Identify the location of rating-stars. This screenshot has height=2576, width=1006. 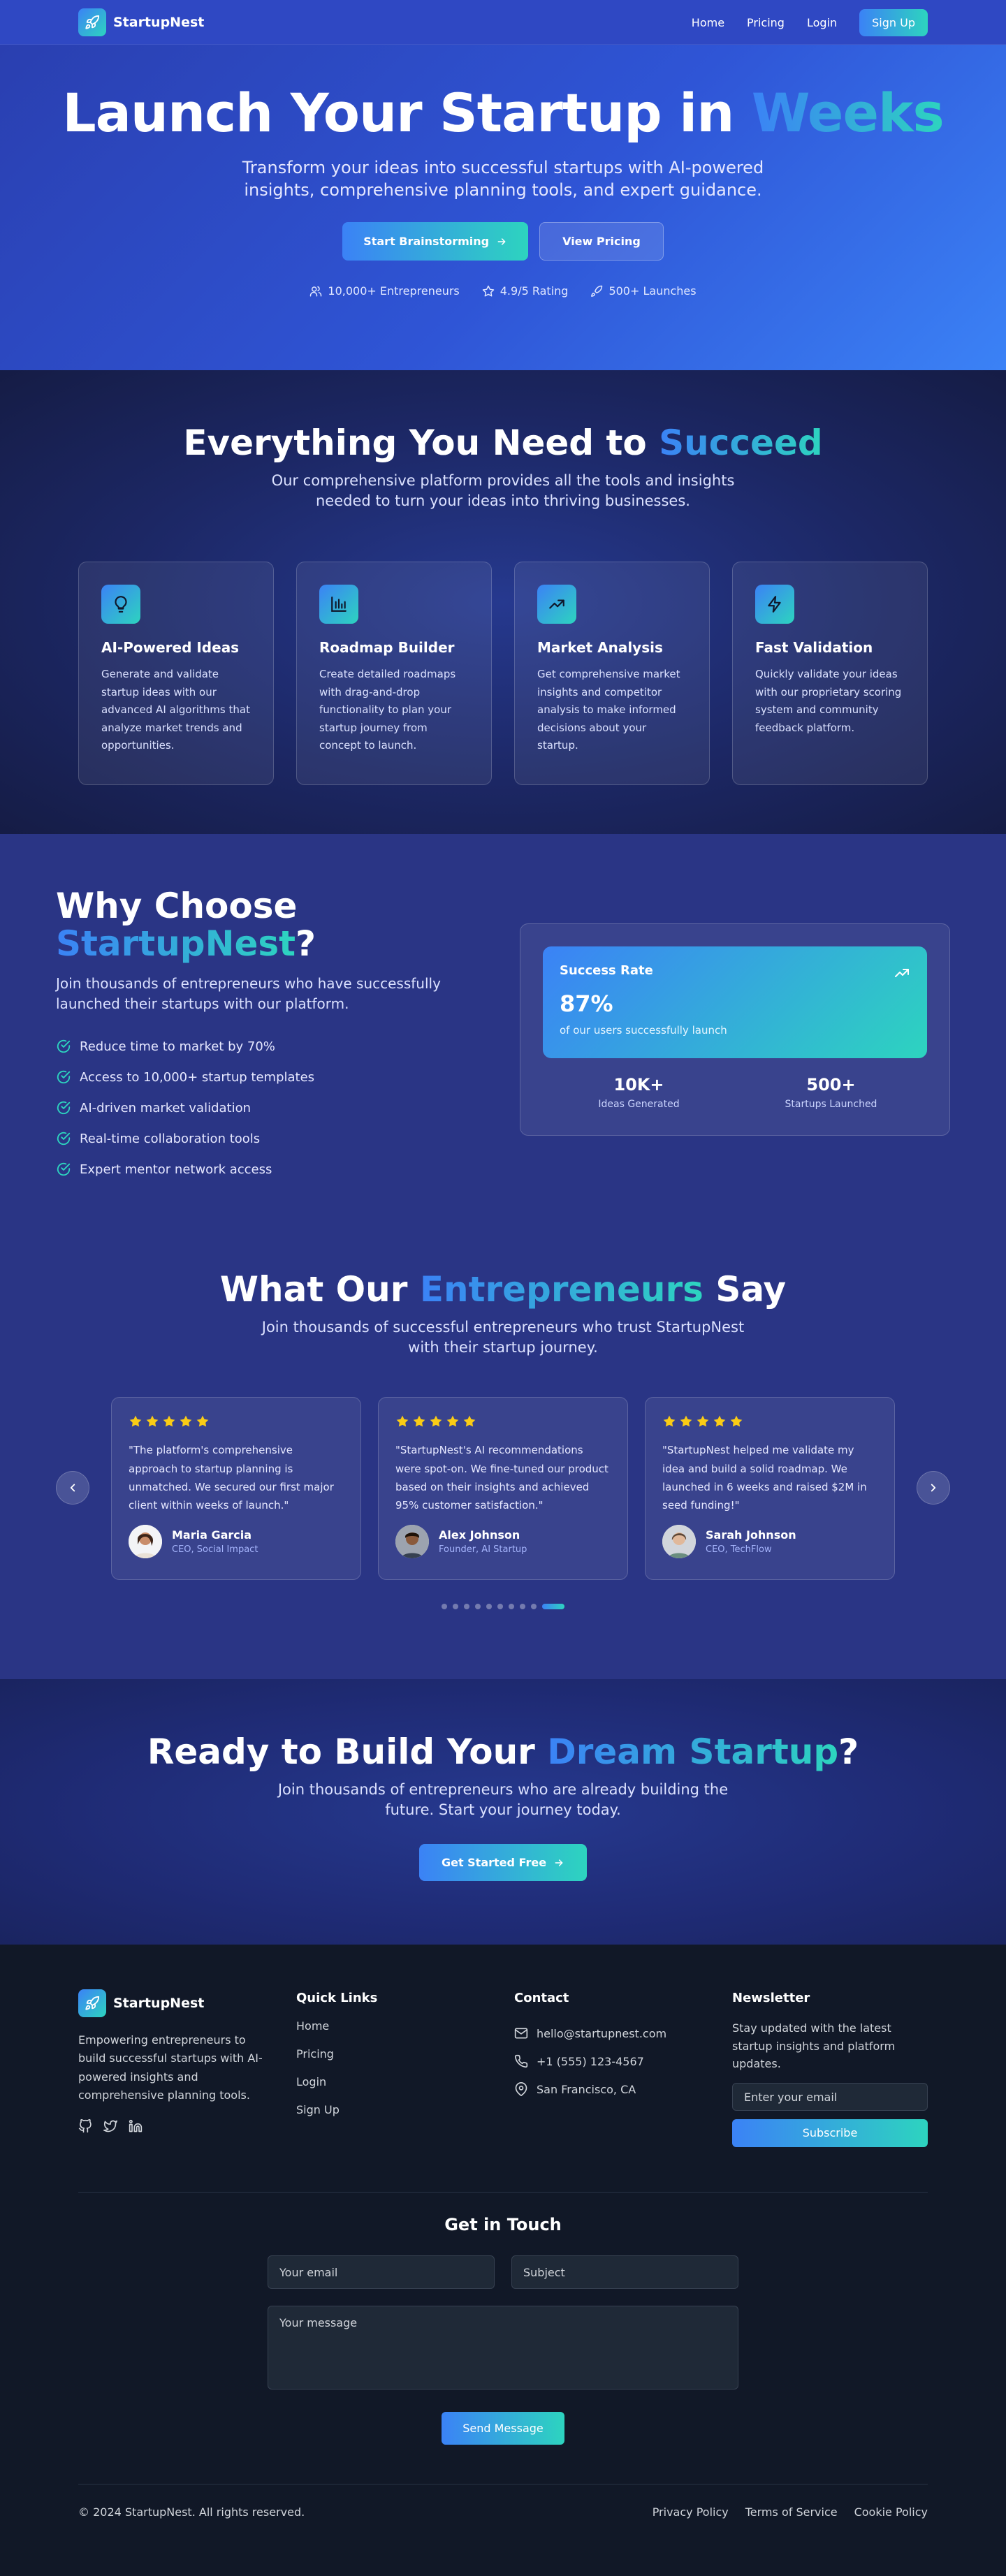
(769, 1422).